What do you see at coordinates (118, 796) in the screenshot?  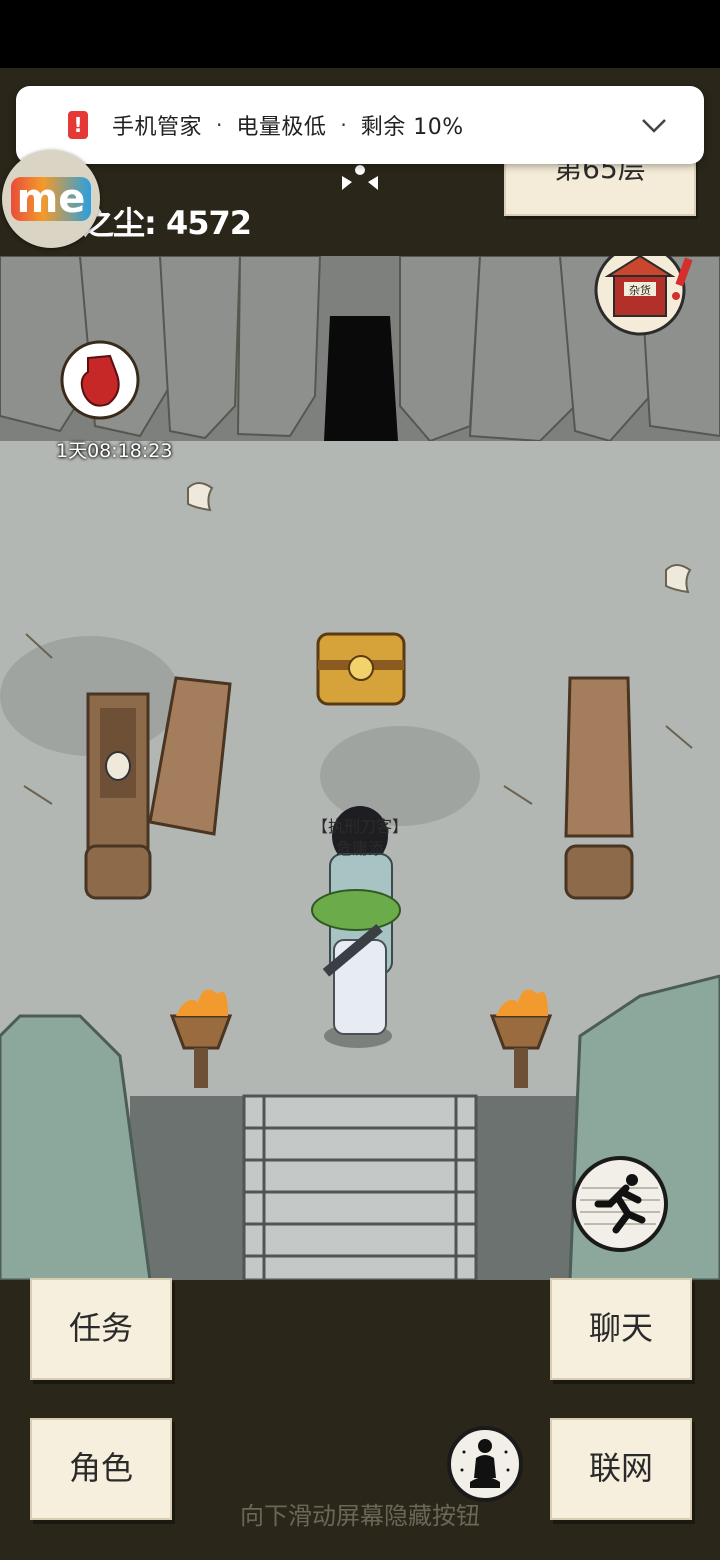 I see `coffin-left` at bounding box center [118, 796].